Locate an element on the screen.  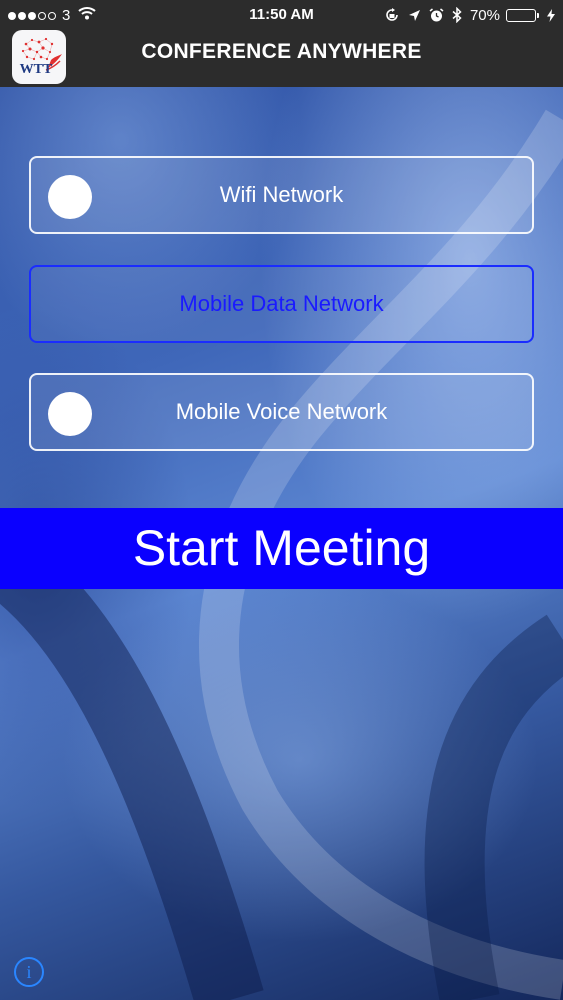
location-arrow-icon is located at coordinates (414, 15).